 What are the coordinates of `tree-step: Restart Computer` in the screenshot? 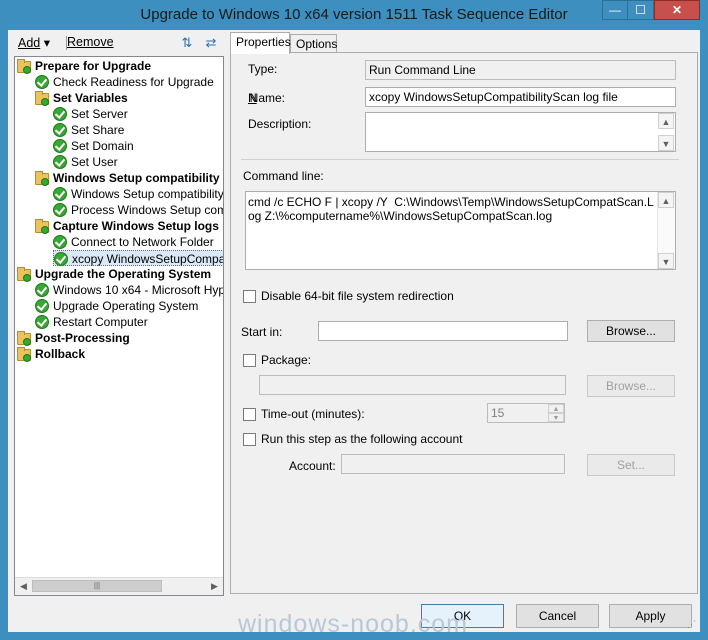 It's located at (91, 322).